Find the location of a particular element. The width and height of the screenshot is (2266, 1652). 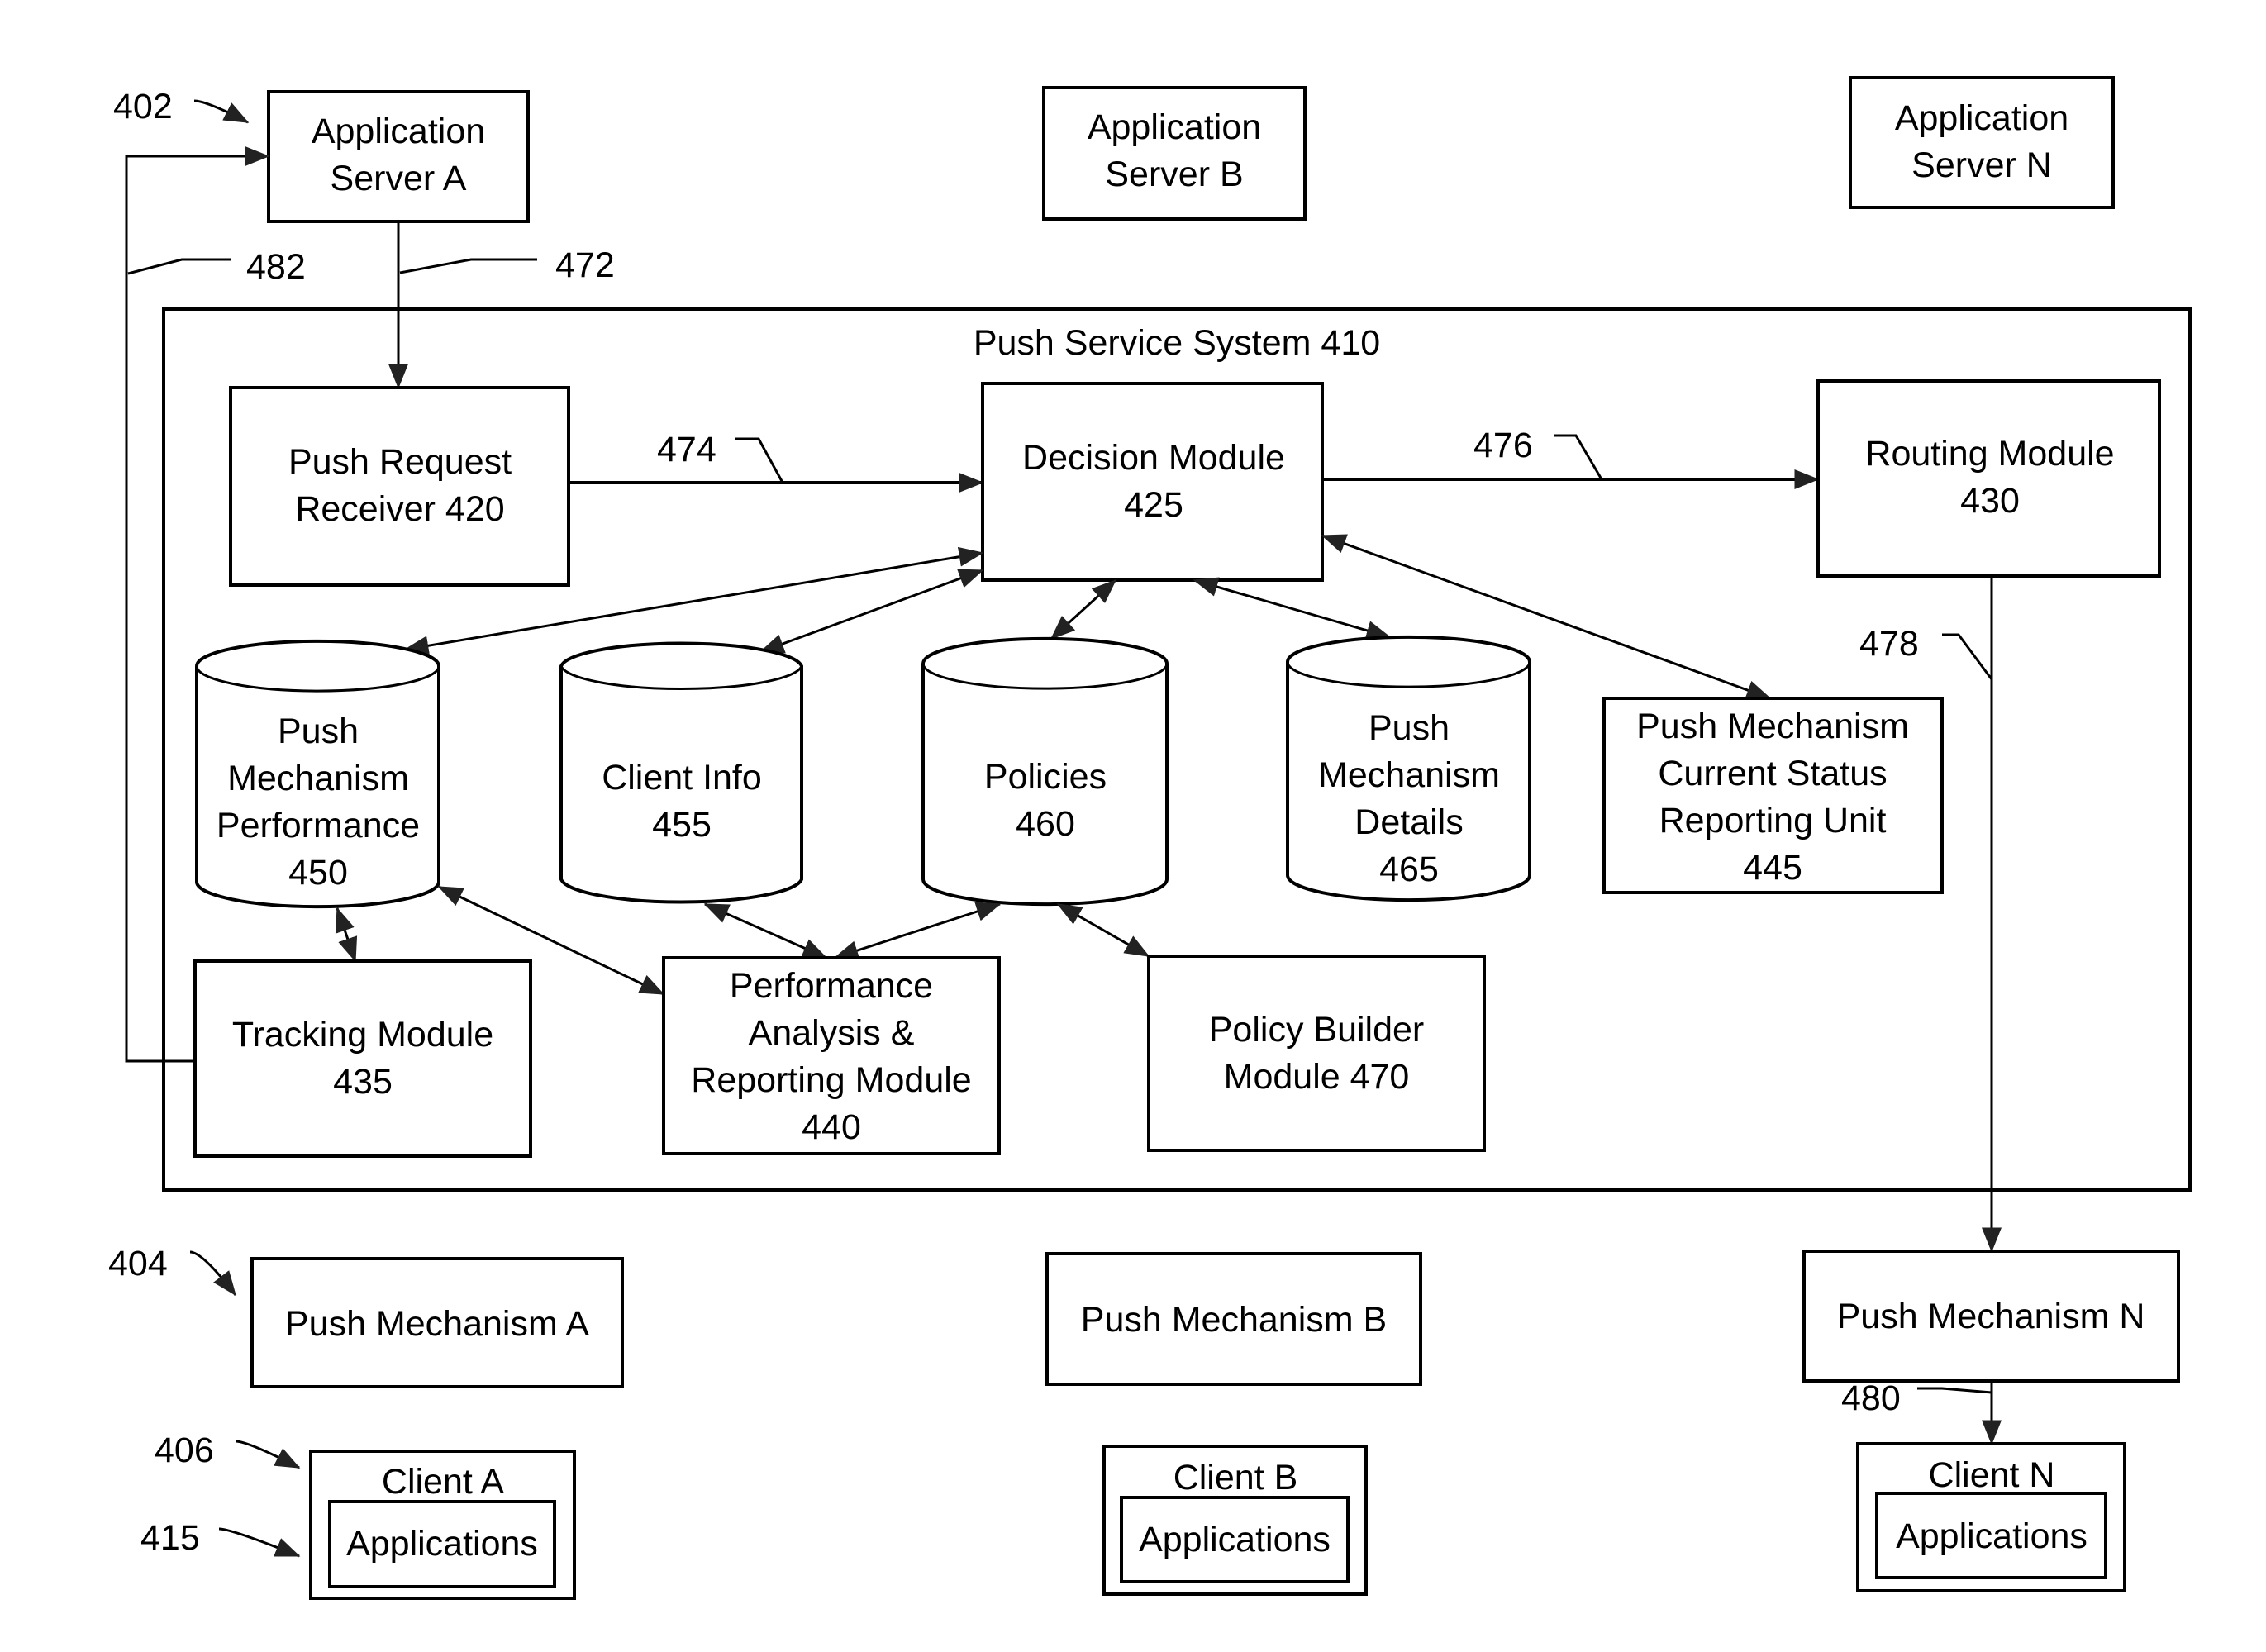

app-server-a-line2: Server A is located at coordinates (399, 178).